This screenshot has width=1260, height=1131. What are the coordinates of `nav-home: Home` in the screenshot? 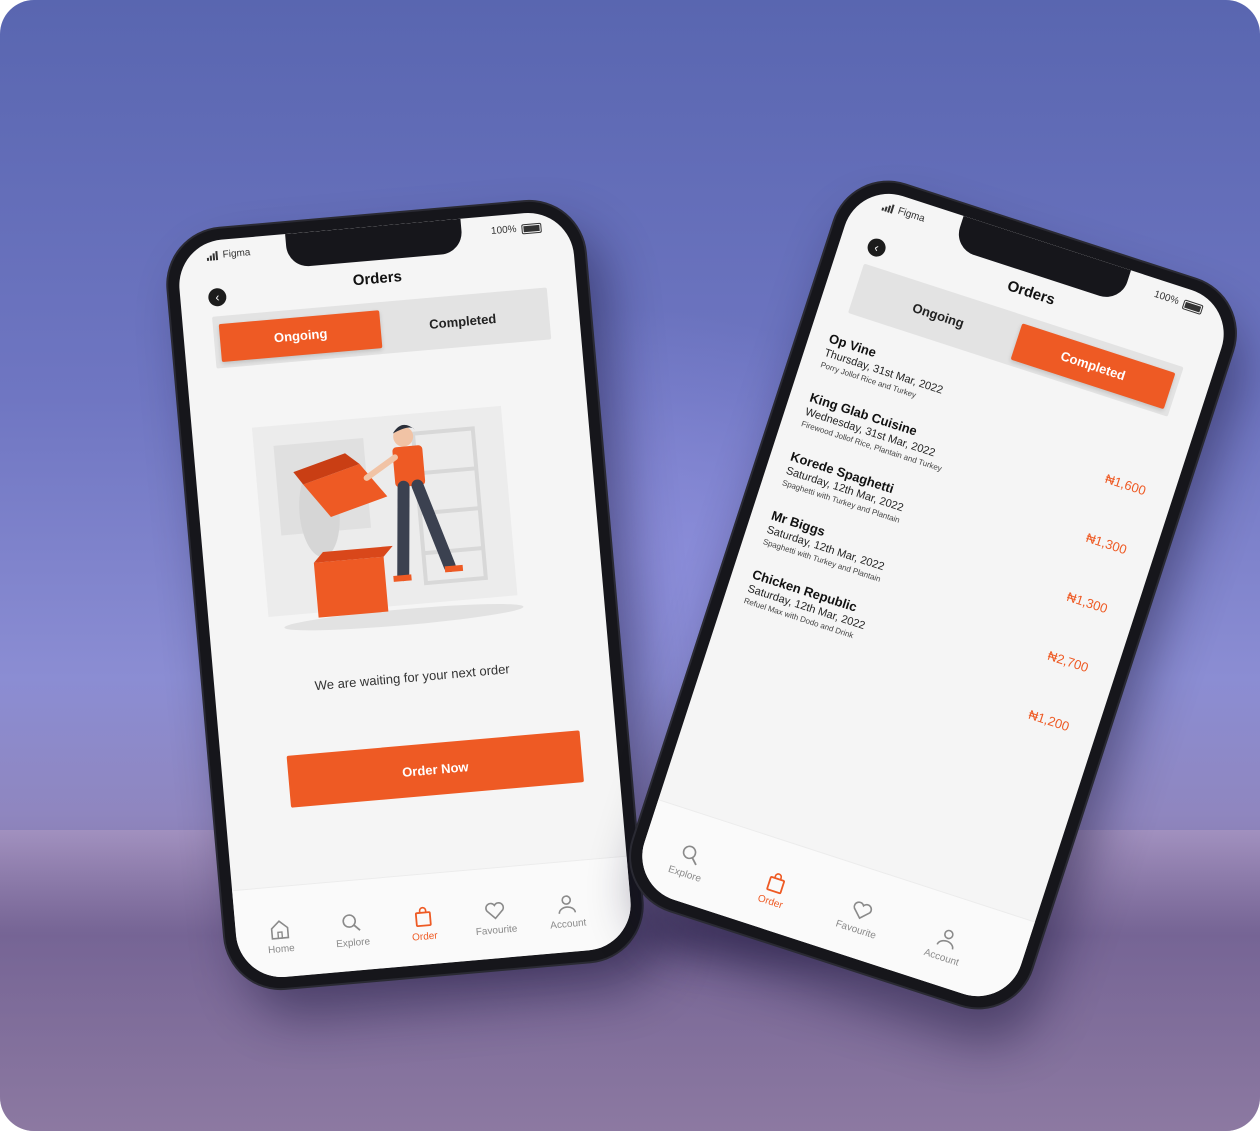 It's located at (280, 936).